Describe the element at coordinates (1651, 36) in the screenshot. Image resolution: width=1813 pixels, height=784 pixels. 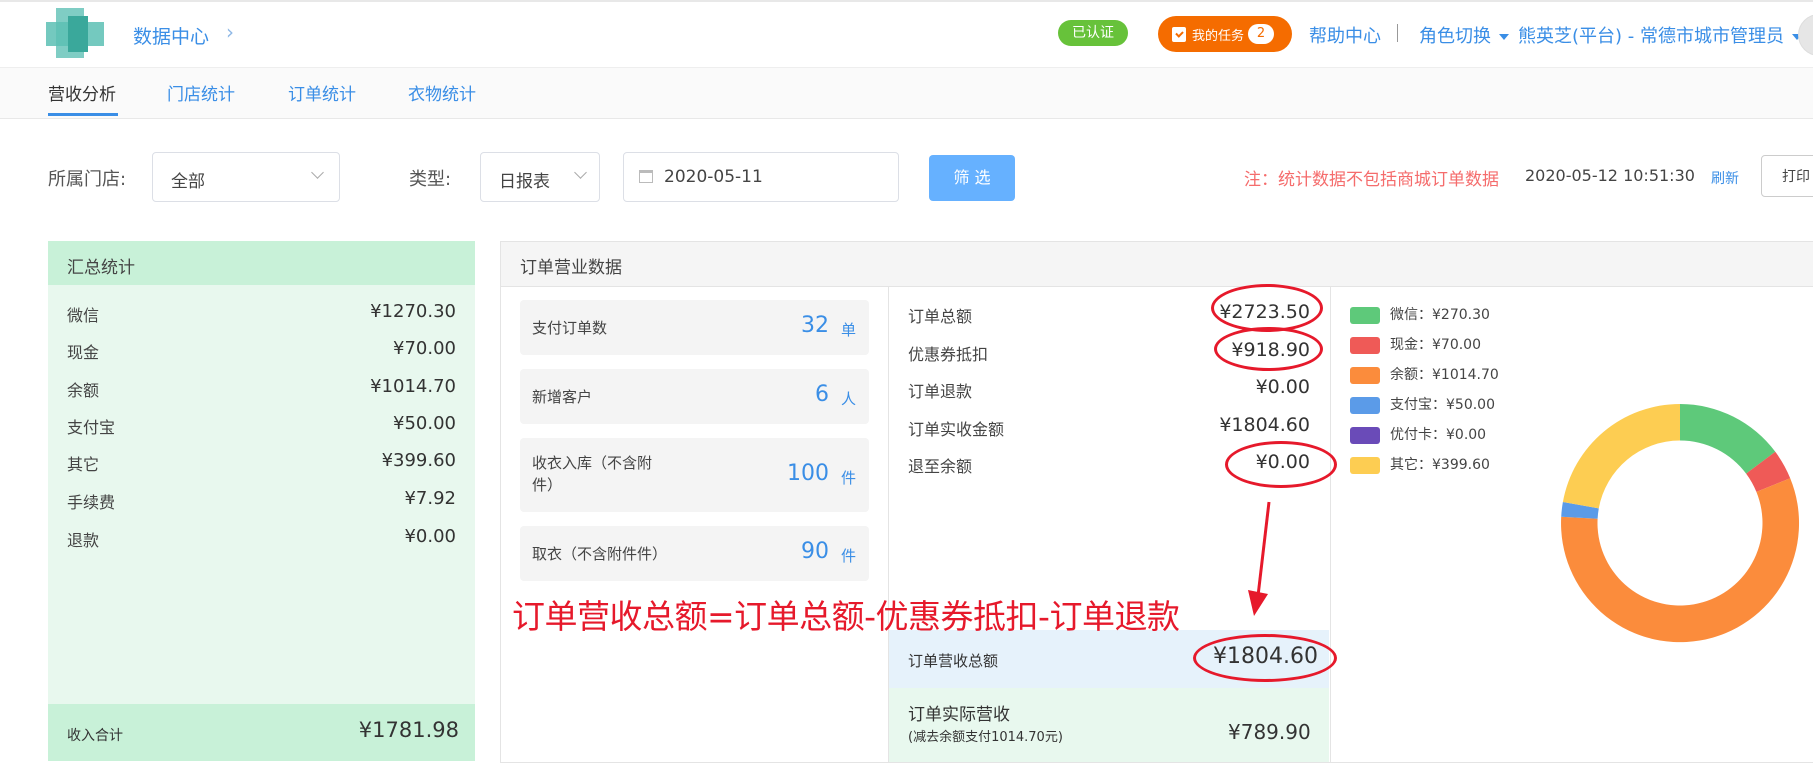
I see `user-label: 熊英芝(平台) - 常德市城市管理员` at that location.